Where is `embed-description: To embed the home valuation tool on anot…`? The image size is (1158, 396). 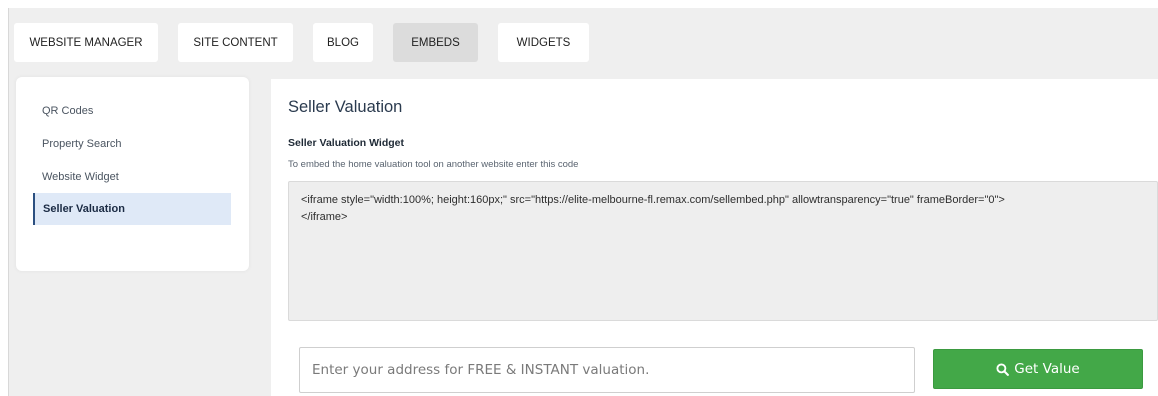 embed-description: To embed the home valuation tool on anot… is located at coordinates (433, 164).